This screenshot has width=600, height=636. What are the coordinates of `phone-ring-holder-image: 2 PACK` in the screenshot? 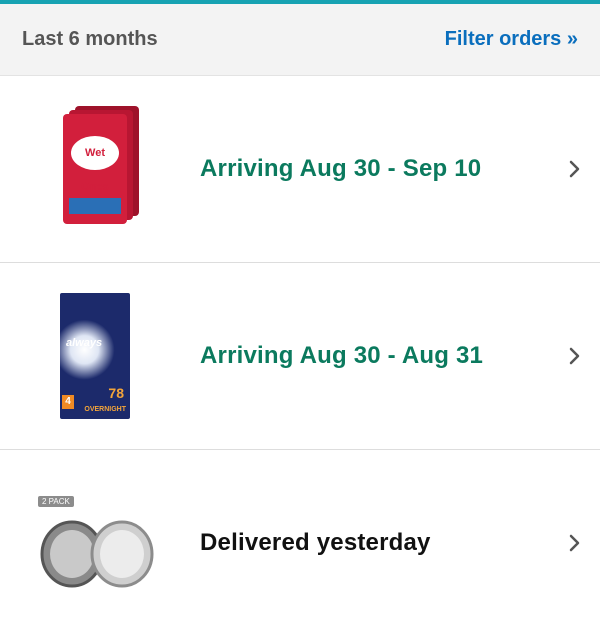 It's located at (95, 543).